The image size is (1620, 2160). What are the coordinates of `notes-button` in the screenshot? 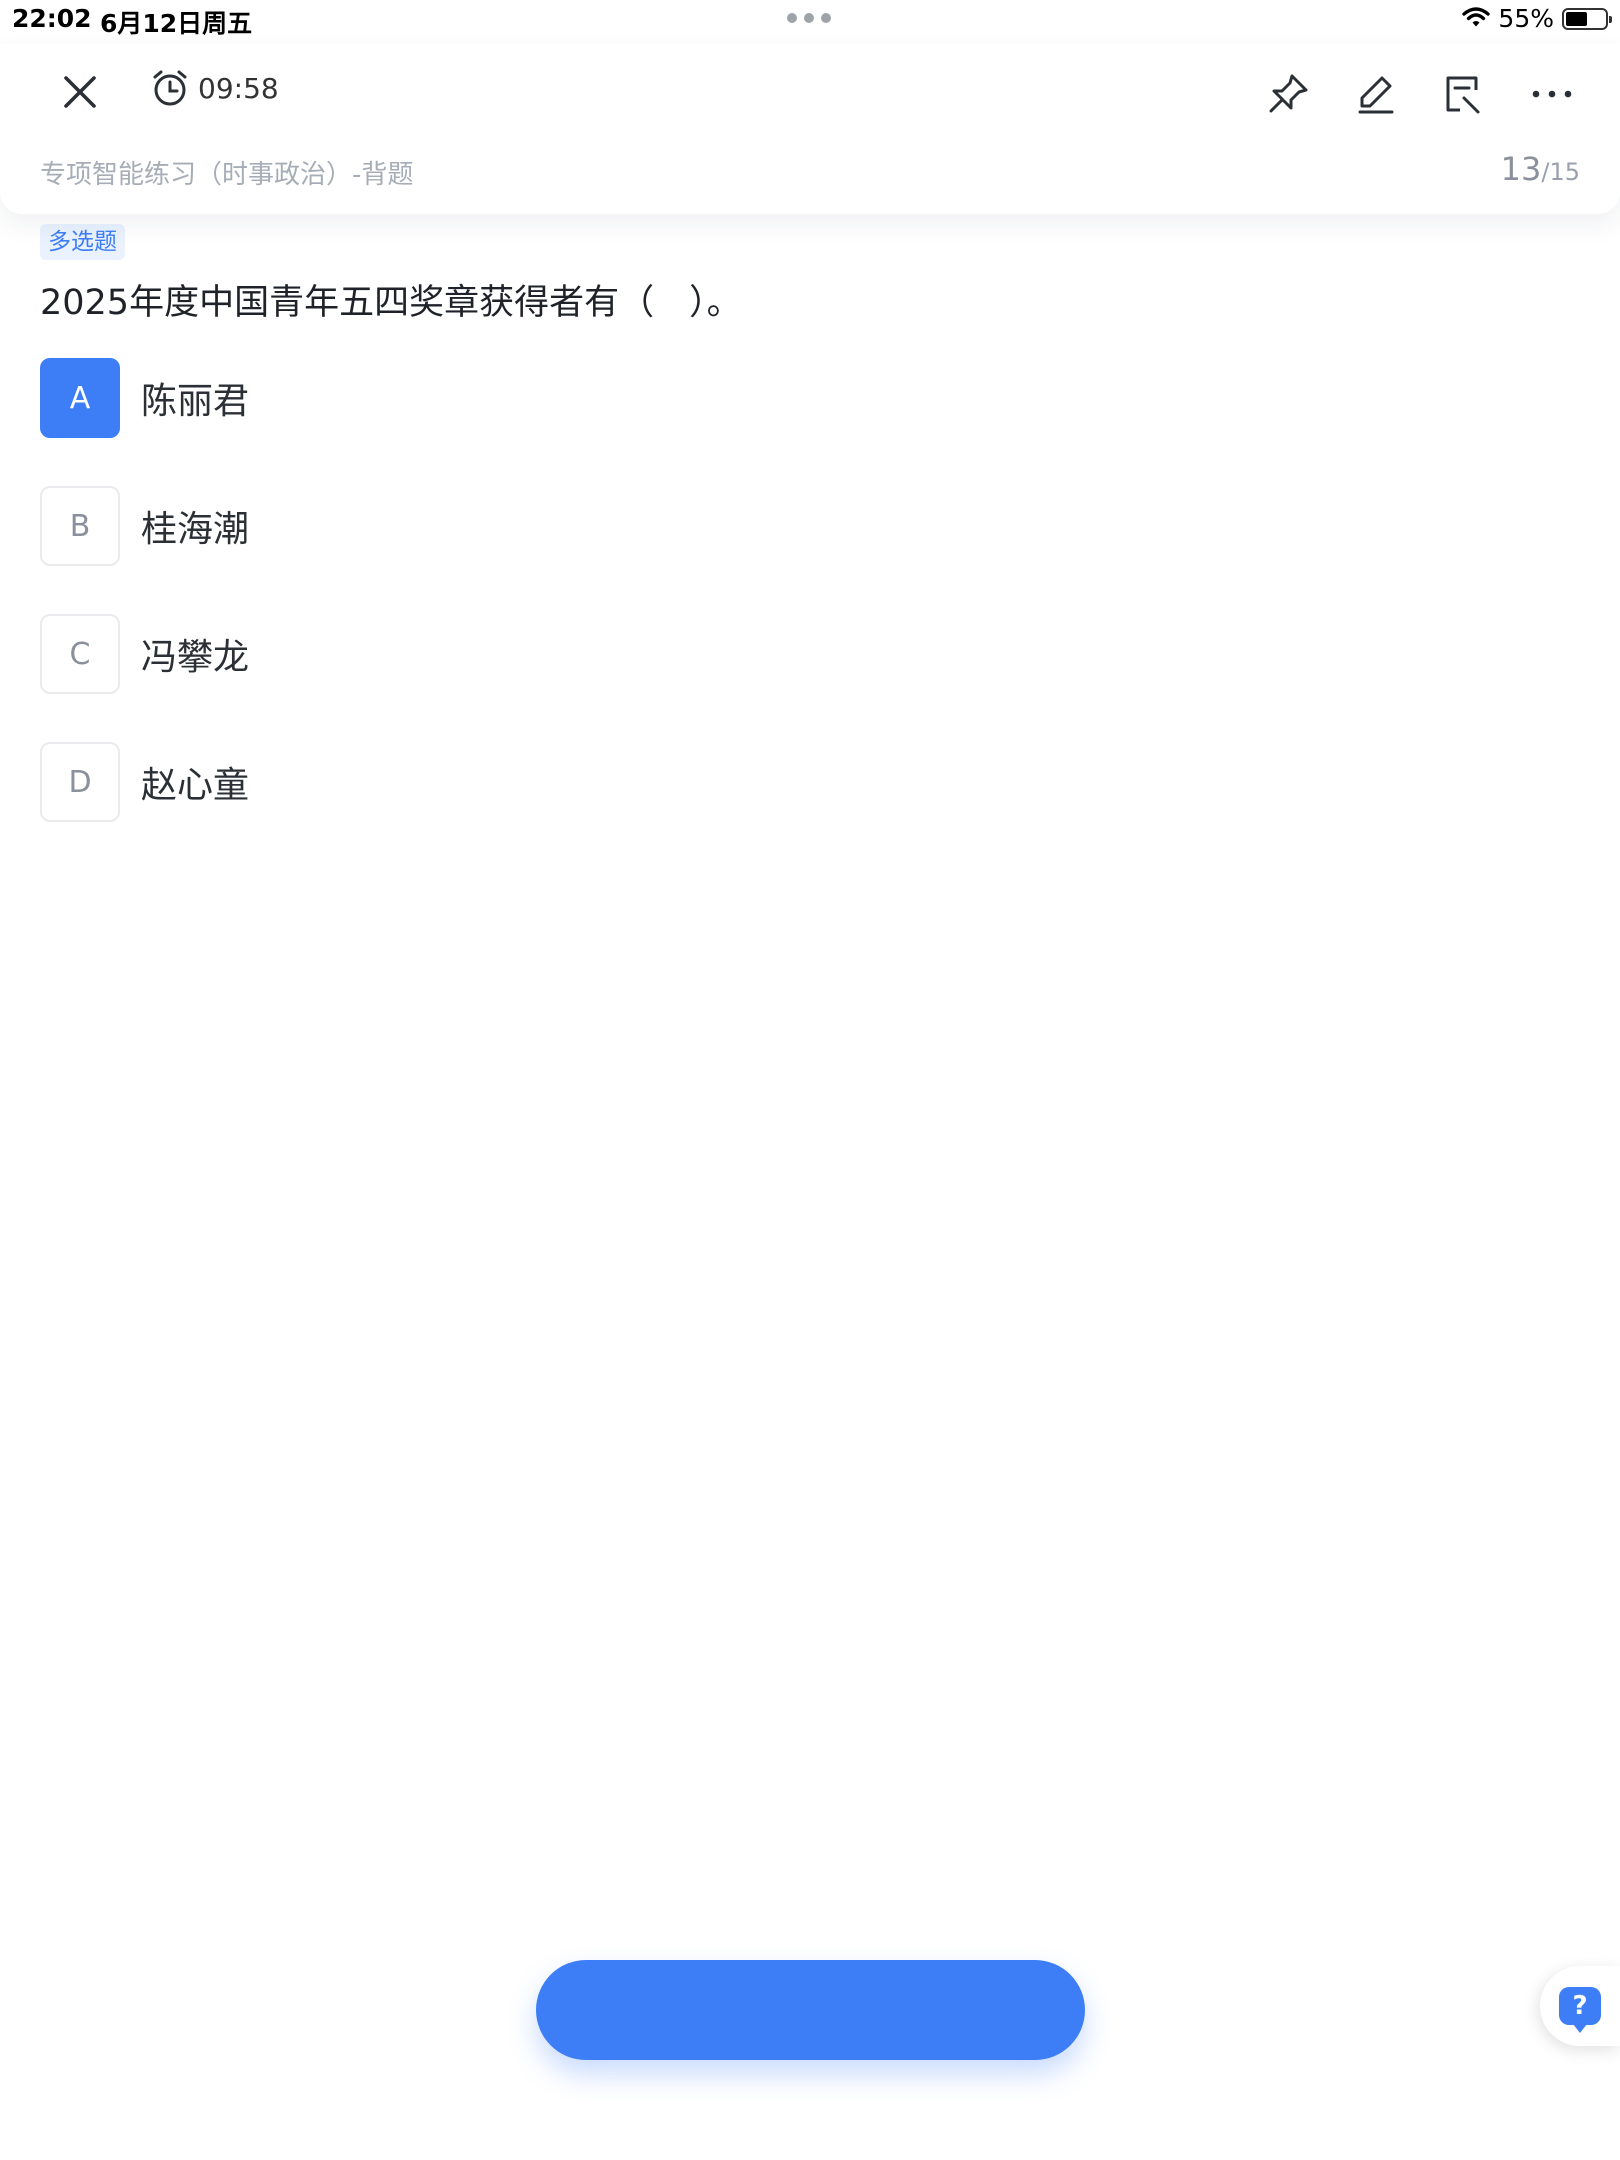 It's located at (1462, 94).